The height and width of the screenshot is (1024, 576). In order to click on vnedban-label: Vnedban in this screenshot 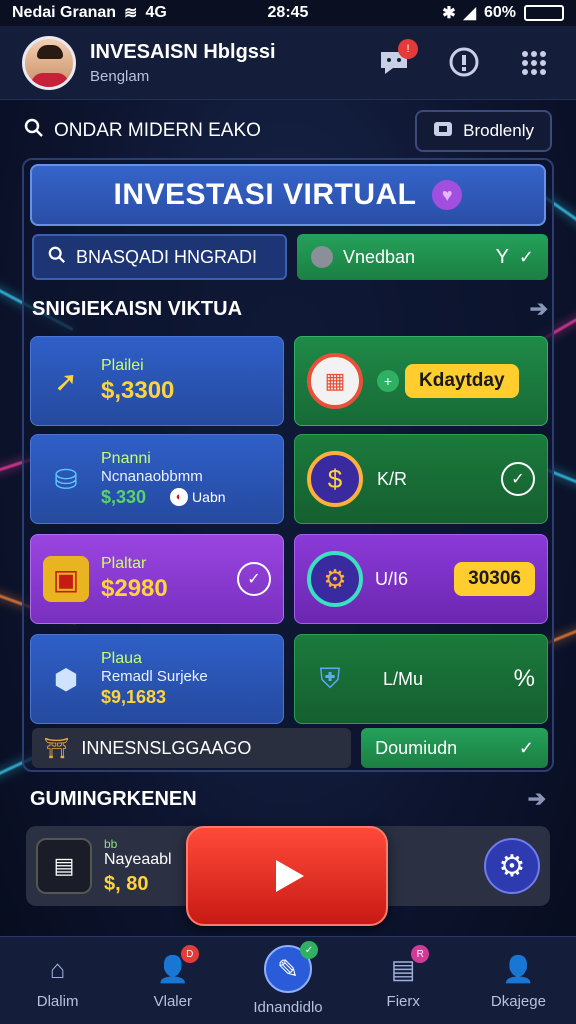, I will do `click(379, 256)`.